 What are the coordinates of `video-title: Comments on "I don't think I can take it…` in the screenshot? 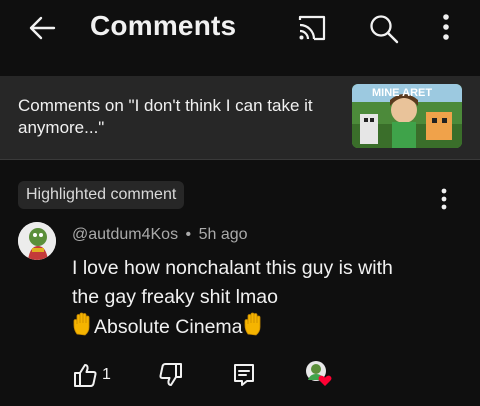 It's located at (165, 116).